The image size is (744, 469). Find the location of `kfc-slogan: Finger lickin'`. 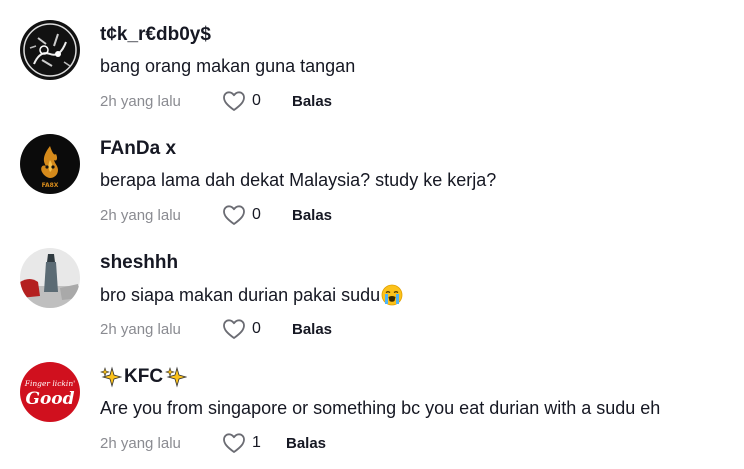

kfc-slogan: Finger lickin' is located at coordinates (49, 383).